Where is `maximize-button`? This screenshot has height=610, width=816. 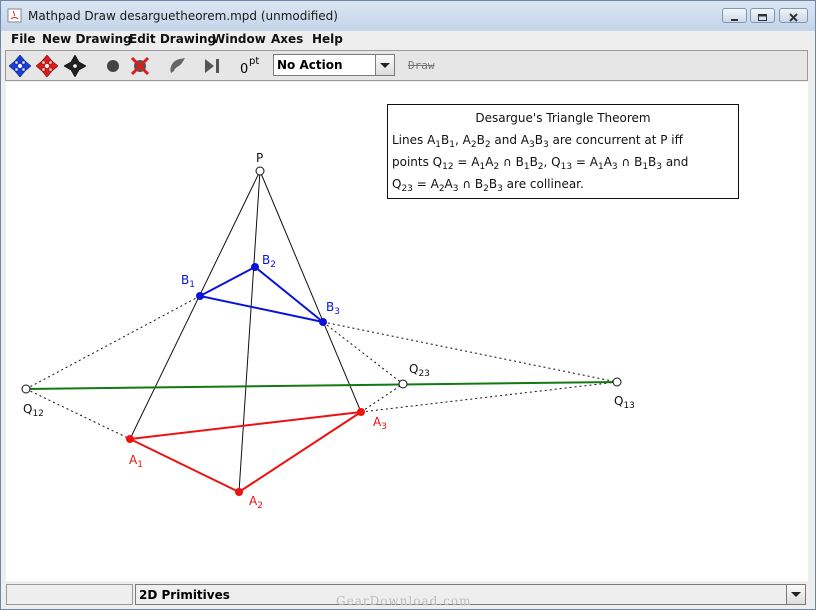 maximize-button is located at coordinates (762, 15).